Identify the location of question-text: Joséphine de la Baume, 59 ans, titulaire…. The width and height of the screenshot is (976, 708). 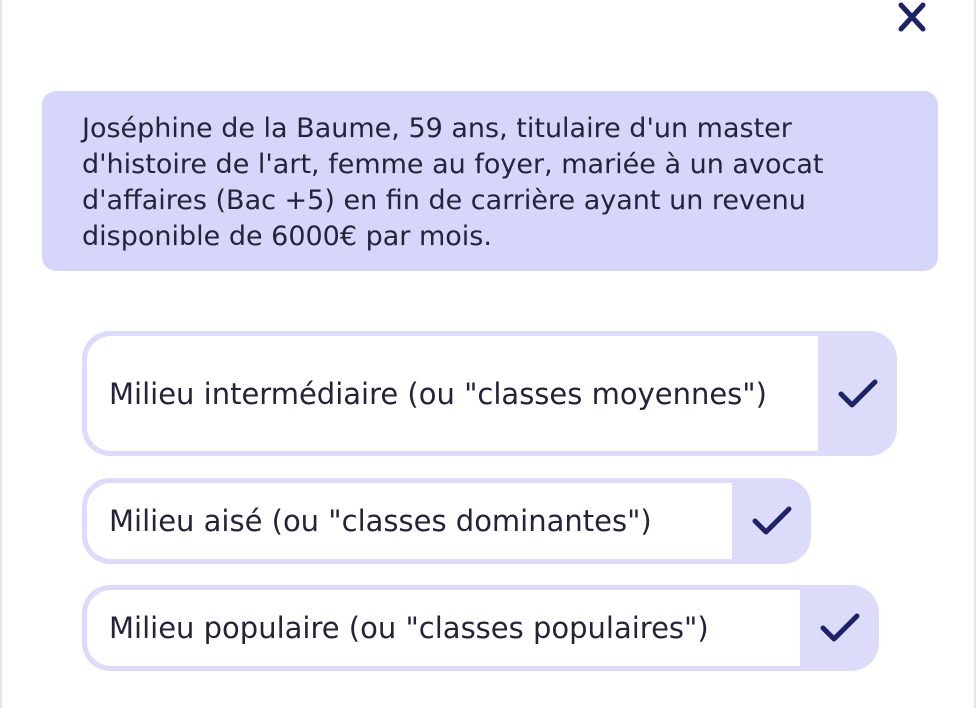
(453, 182).